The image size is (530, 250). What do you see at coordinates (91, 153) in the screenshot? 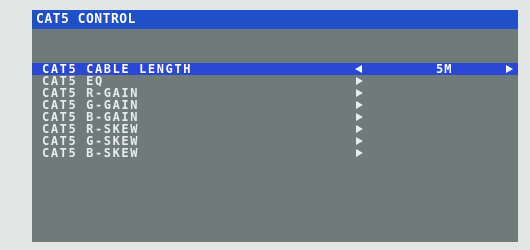
I see `menu-item-label: CAT5 B-SKEW` at bounding box center [91, 153].